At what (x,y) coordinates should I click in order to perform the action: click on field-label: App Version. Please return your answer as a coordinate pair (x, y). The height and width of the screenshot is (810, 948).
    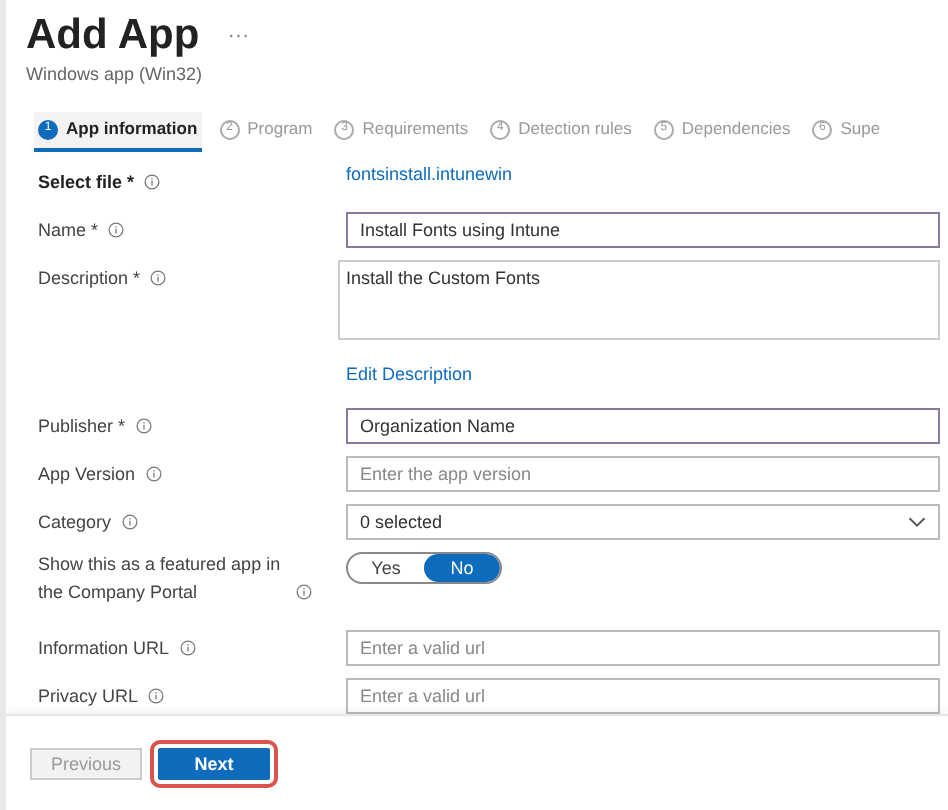
    Looking at the image, I should click on (87, 474).